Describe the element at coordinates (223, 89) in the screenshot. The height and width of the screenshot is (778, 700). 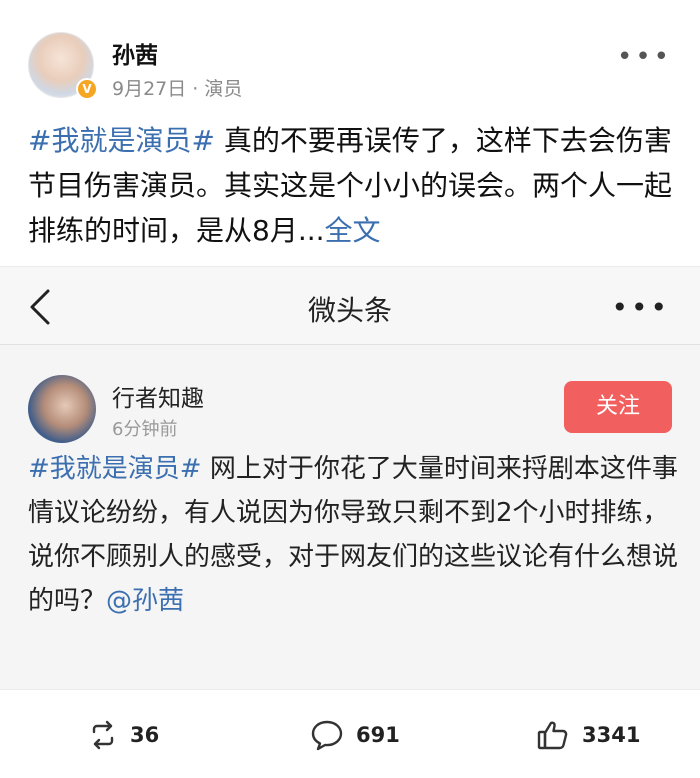
I see `post-source: 演员` at that location.